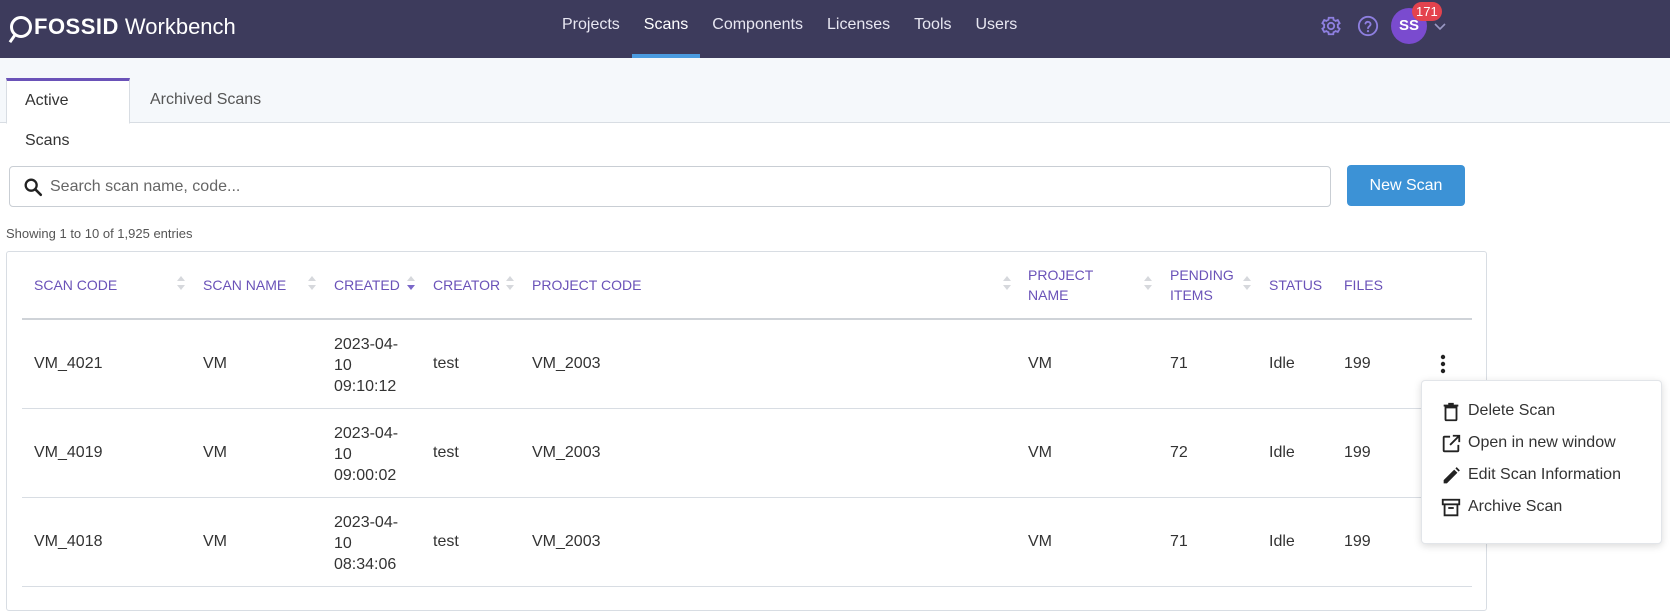  I want to click on tab-active-scans: Active Scans, so click(68, 113).